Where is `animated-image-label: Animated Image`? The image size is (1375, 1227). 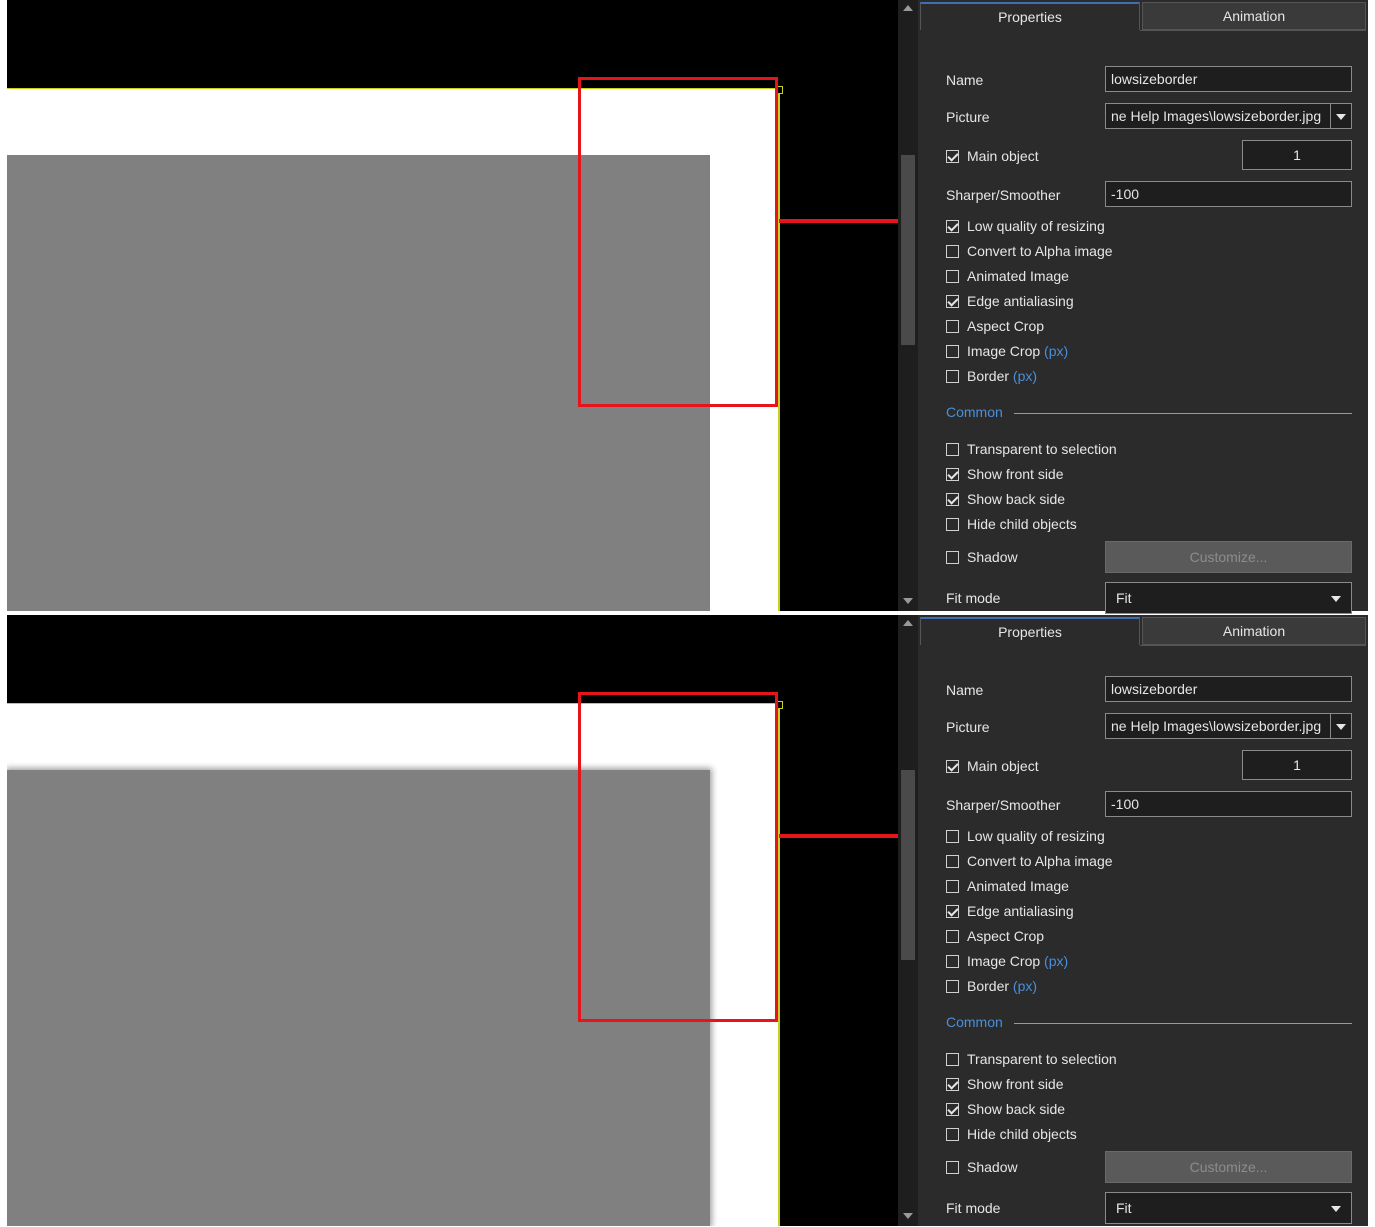
animated-image-label: Animated Image is located at coordinates (1018, 886).